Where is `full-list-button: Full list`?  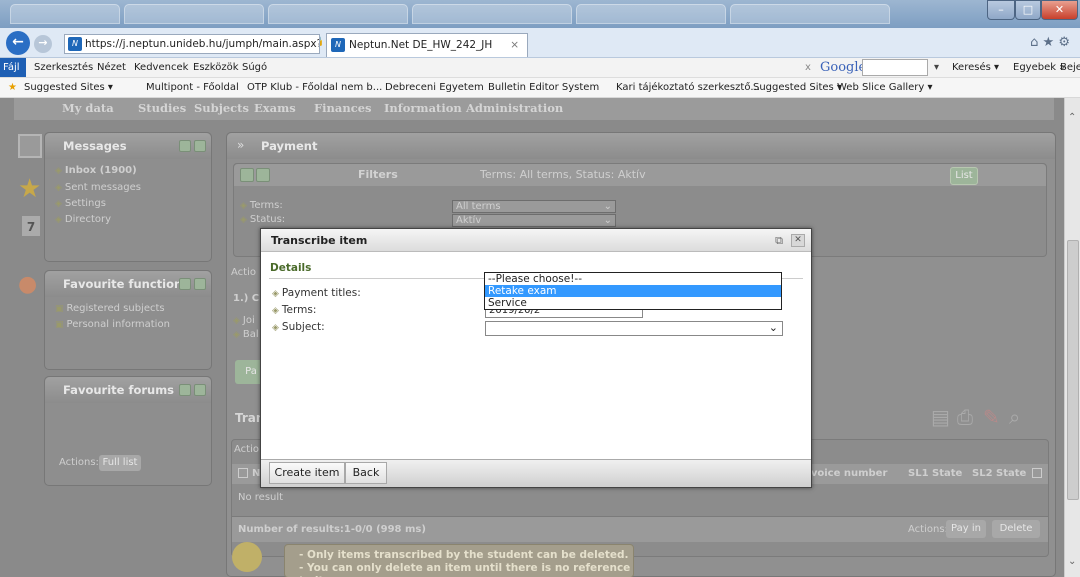 full-list-button: Full list is located at coordinates (120, 463).